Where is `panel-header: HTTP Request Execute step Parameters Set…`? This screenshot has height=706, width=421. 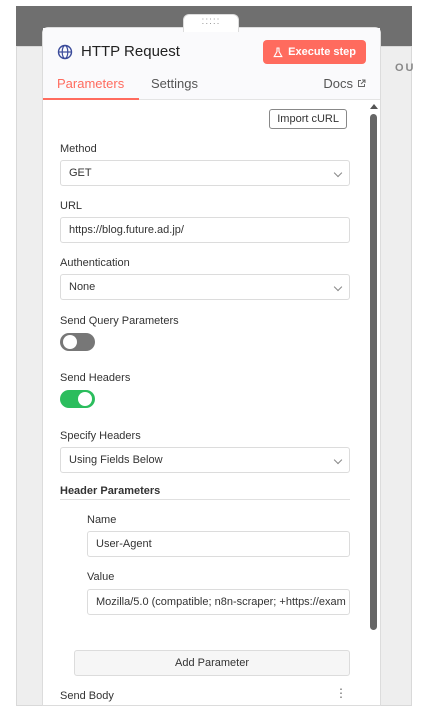
panel-header: HTTP Request Execute step Parameters Set… is located at coordinates (211, 64).